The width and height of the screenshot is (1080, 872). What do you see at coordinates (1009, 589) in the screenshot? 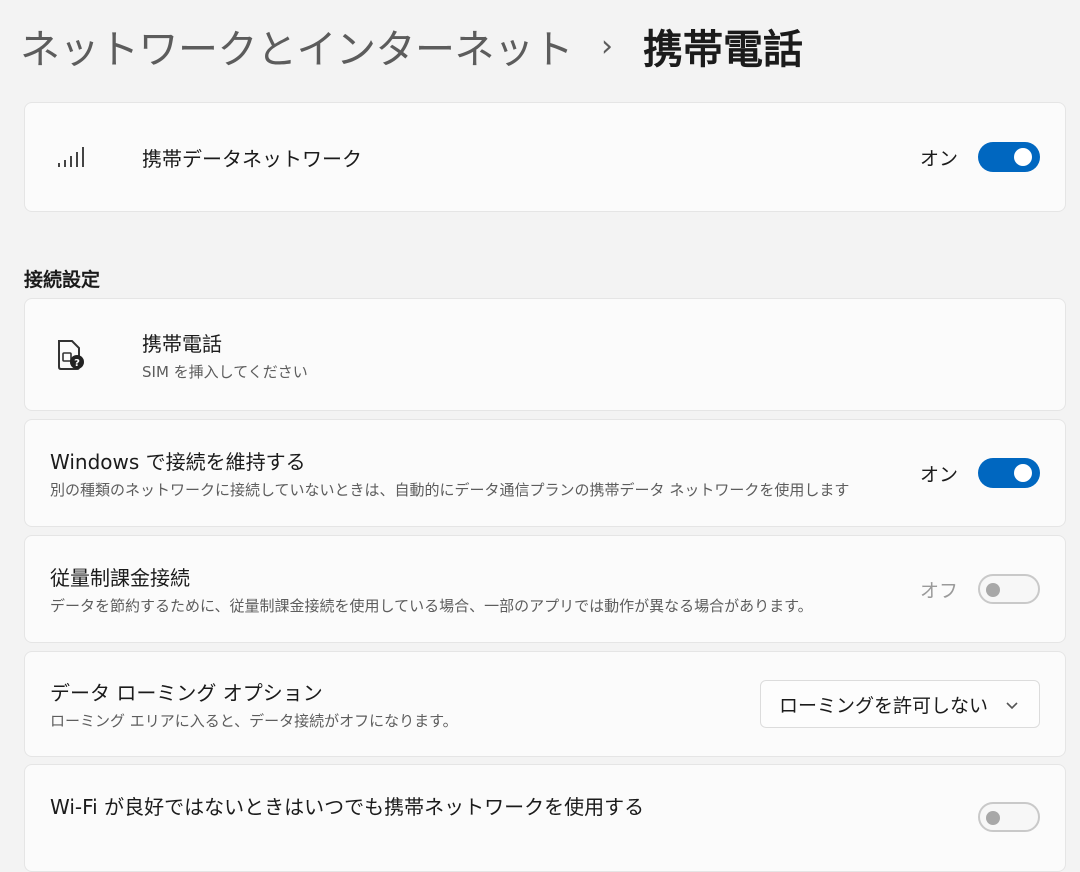
I see `metered-connection-toggle` at bounding box center [1009, 589].